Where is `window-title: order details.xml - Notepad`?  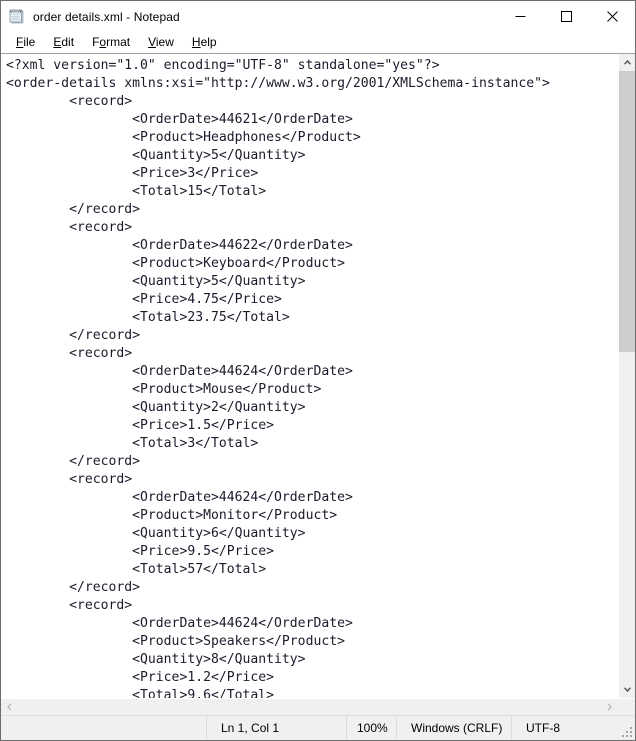
window-title: order details.xml - Notepad is located at coordinates (106, 16).